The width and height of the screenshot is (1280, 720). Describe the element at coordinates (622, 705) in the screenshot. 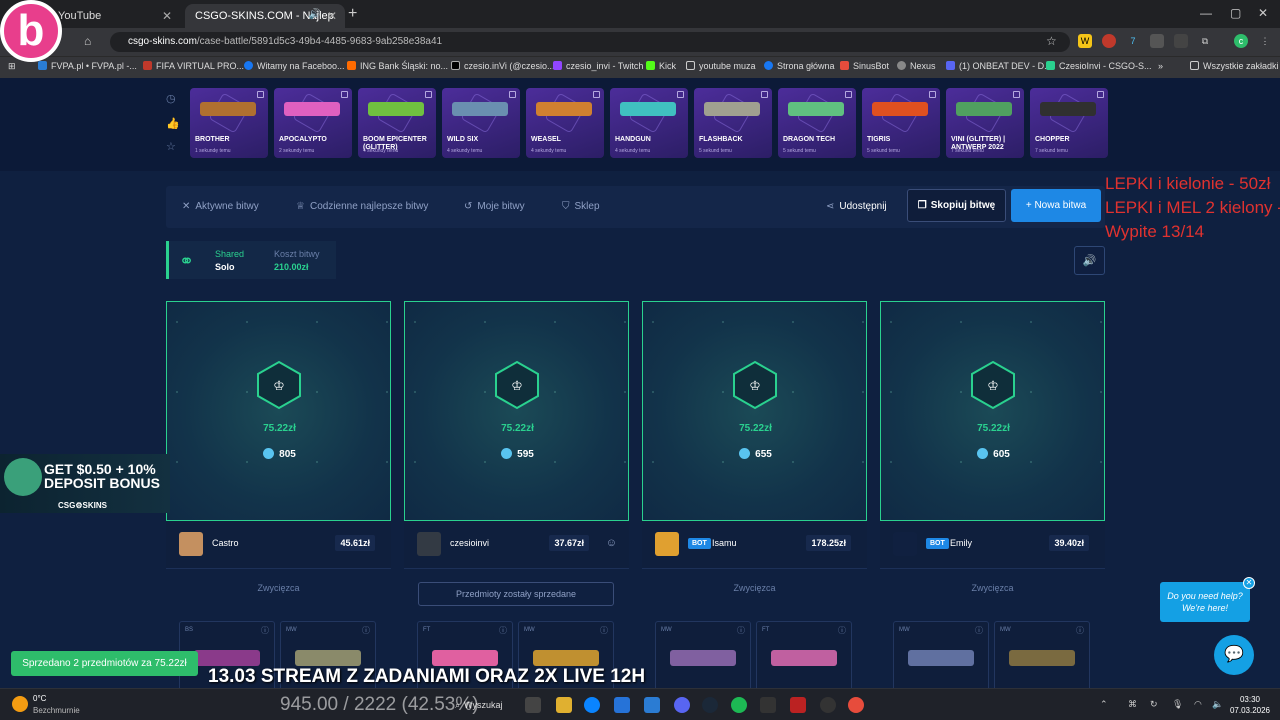

I see `store-icon` at that location.